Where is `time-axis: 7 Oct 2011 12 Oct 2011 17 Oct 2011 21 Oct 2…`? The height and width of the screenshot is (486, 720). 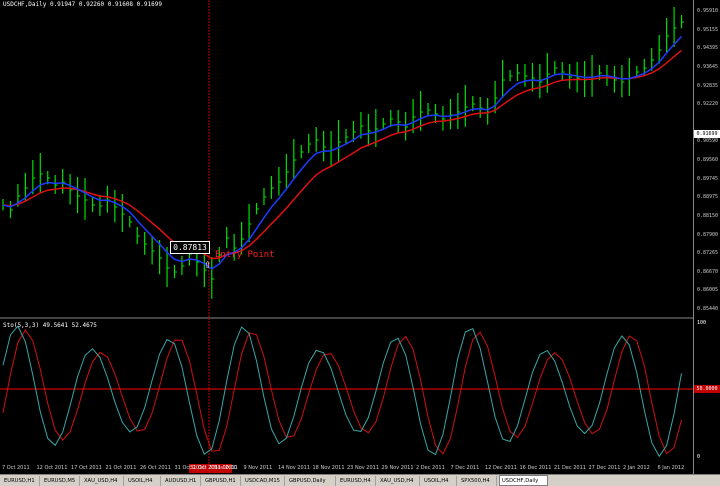 time-axis: 7 Oct 2011 12 Oct 2011 17 Oct 2011 21 Oct 2… is located at coordinates (346, 469).